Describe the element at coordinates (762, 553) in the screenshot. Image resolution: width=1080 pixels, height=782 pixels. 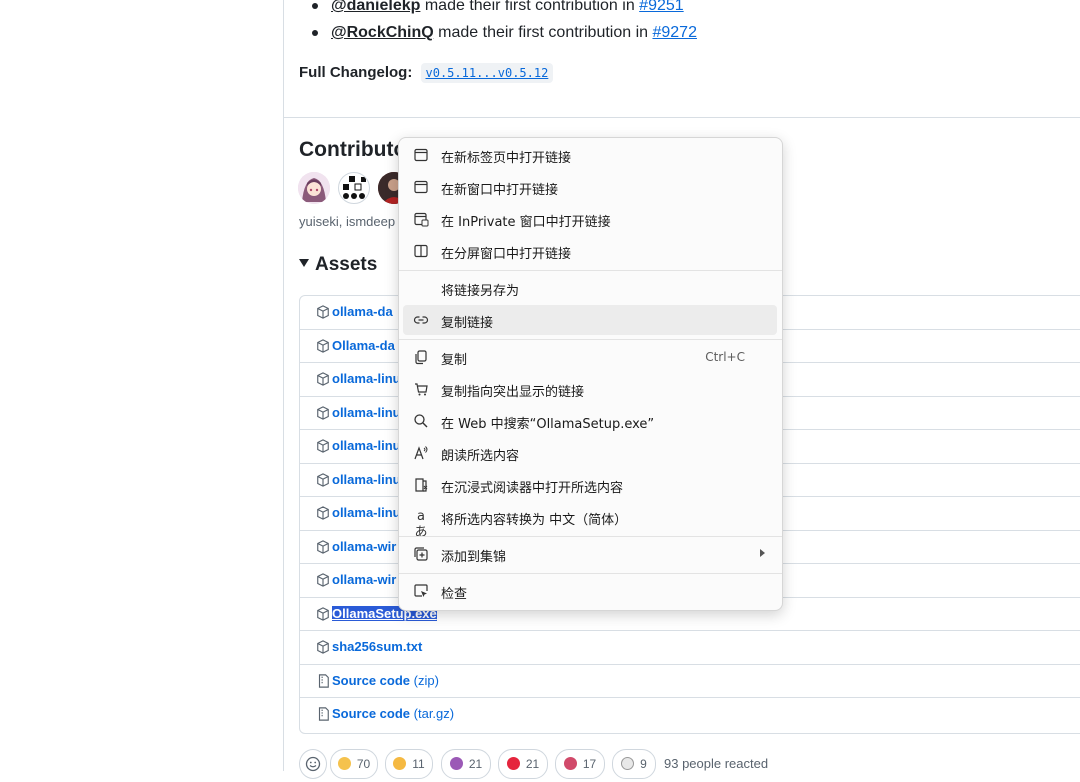
I see `chevron-right-icon` at that location.